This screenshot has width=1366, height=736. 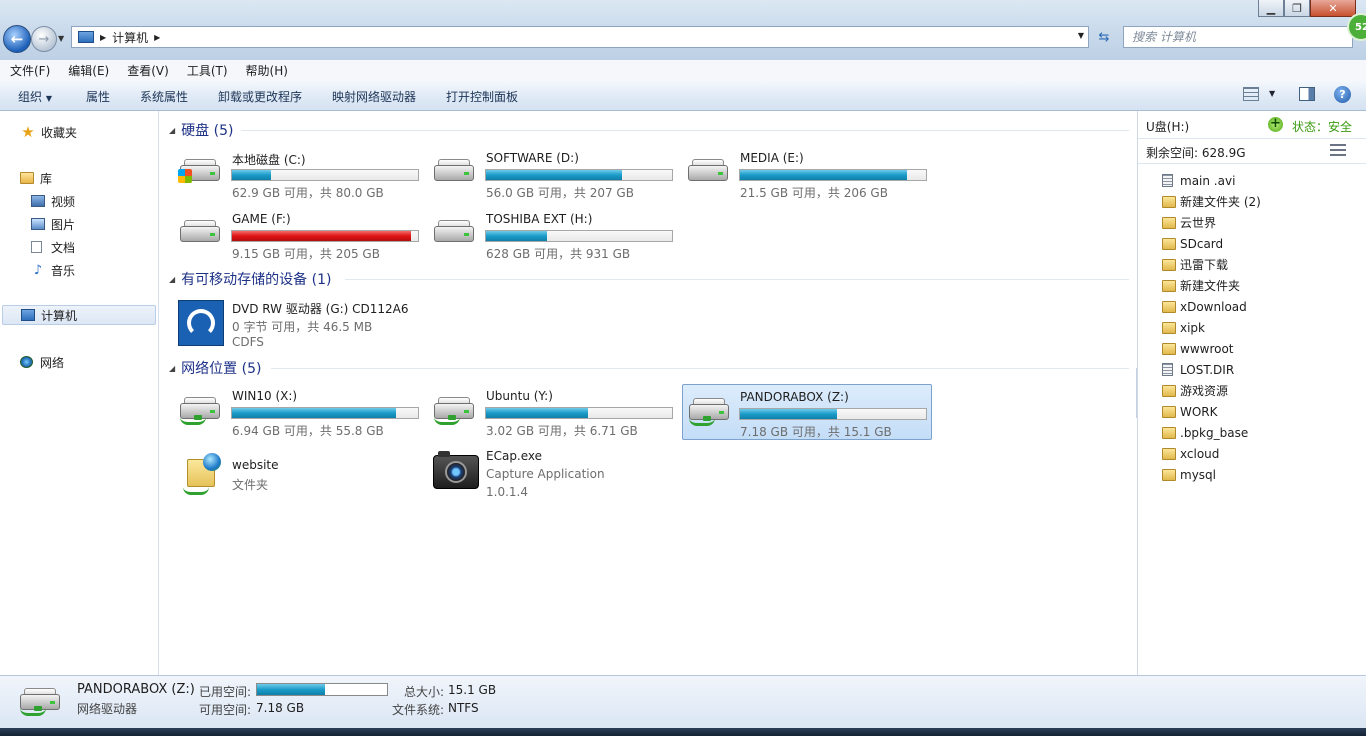 What do you see at coordinates (42, 362) in the screenshot?
I see `nav-network: 网络` at bounding box center [42, 362].